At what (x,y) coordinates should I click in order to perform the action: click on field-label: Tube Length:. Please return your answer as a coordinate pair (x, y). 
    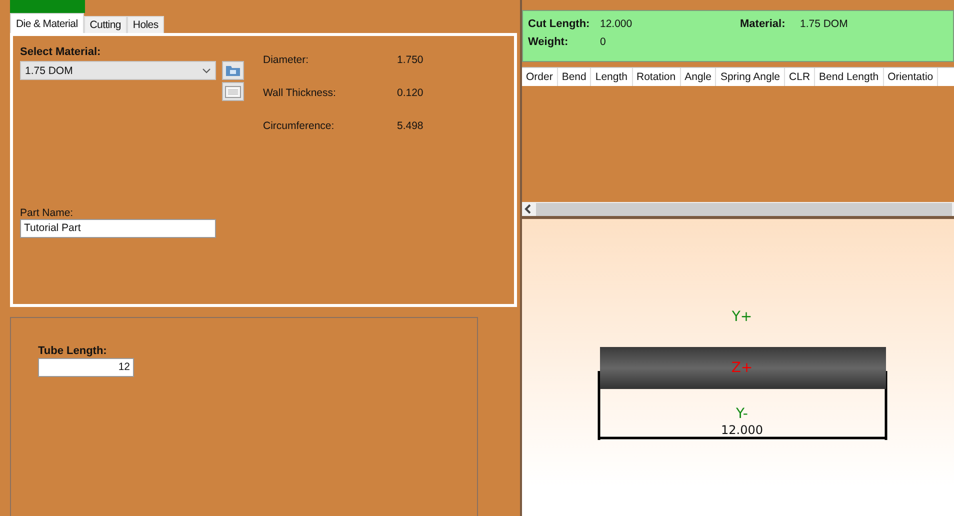
    Looking at the image, I should click on (73, 351).